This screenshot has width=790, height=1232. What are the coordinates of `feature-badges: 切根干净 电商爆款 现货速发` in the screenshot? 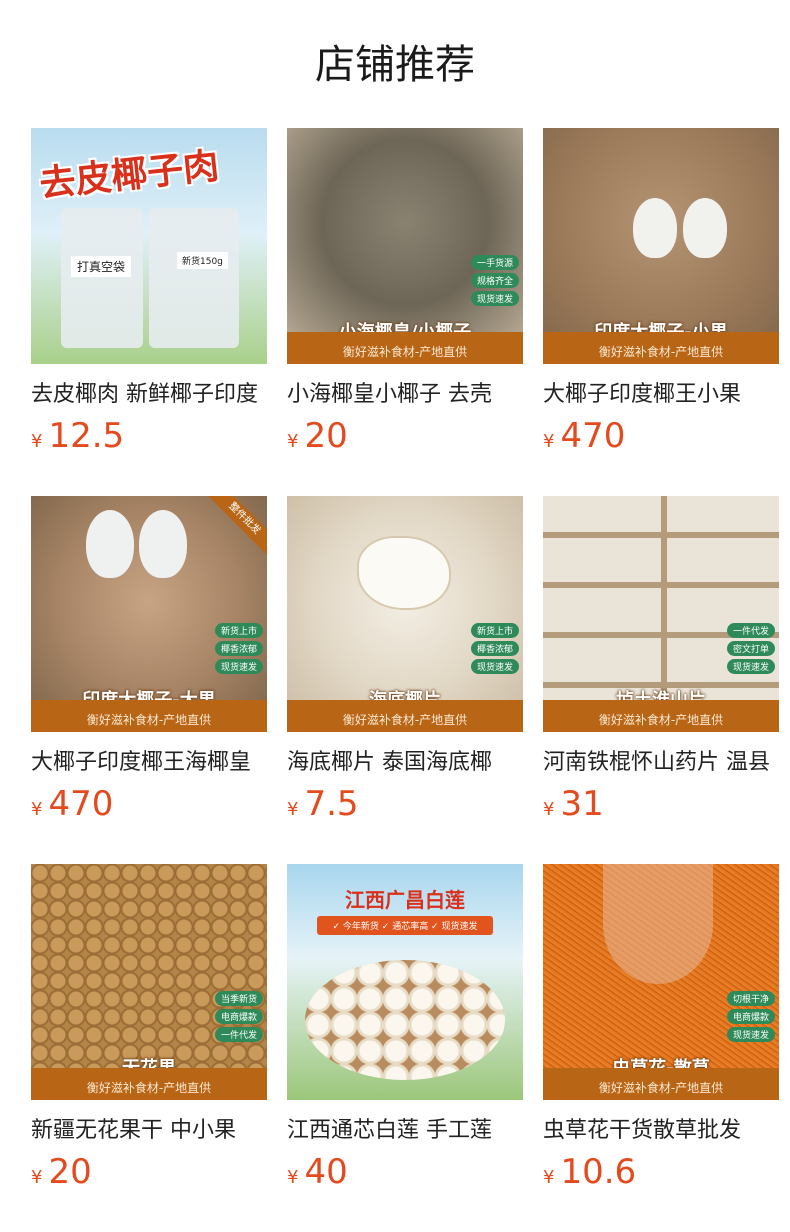 It's located at (750, 1016).